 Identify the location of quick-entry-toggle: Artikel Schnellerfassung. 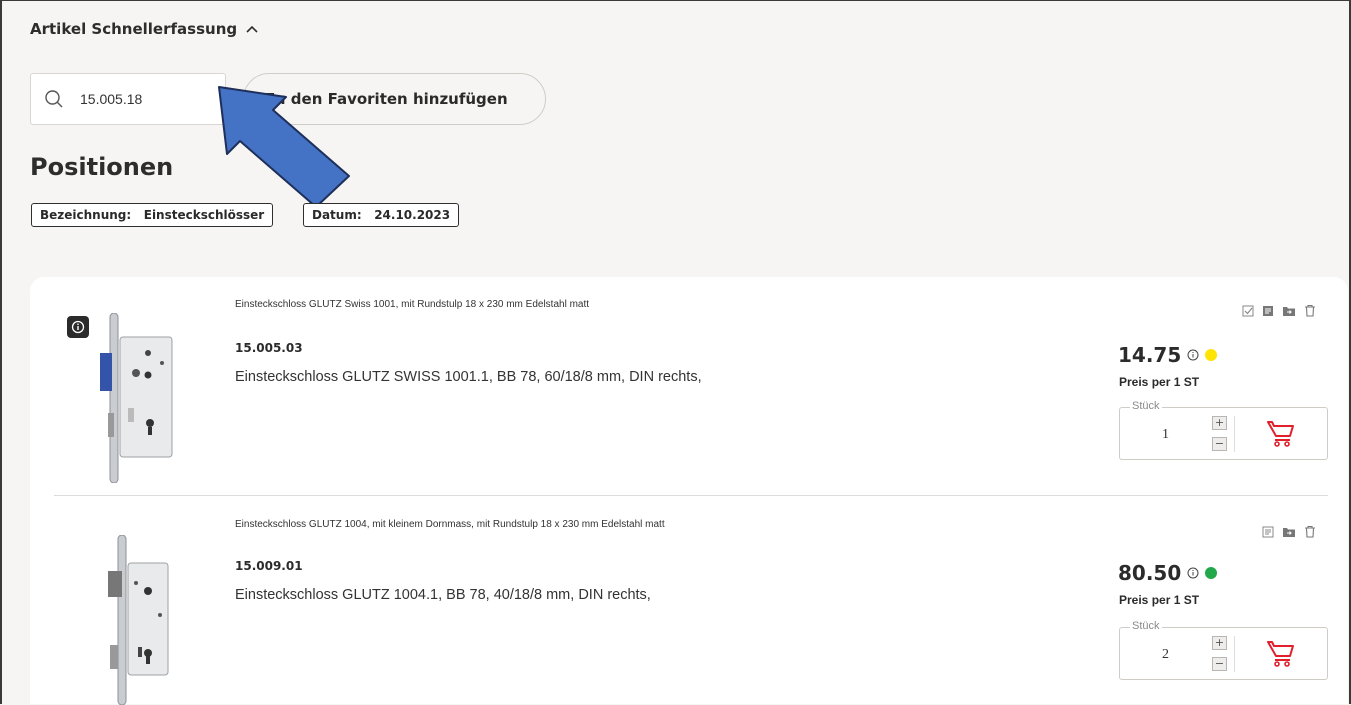
(144, 29).